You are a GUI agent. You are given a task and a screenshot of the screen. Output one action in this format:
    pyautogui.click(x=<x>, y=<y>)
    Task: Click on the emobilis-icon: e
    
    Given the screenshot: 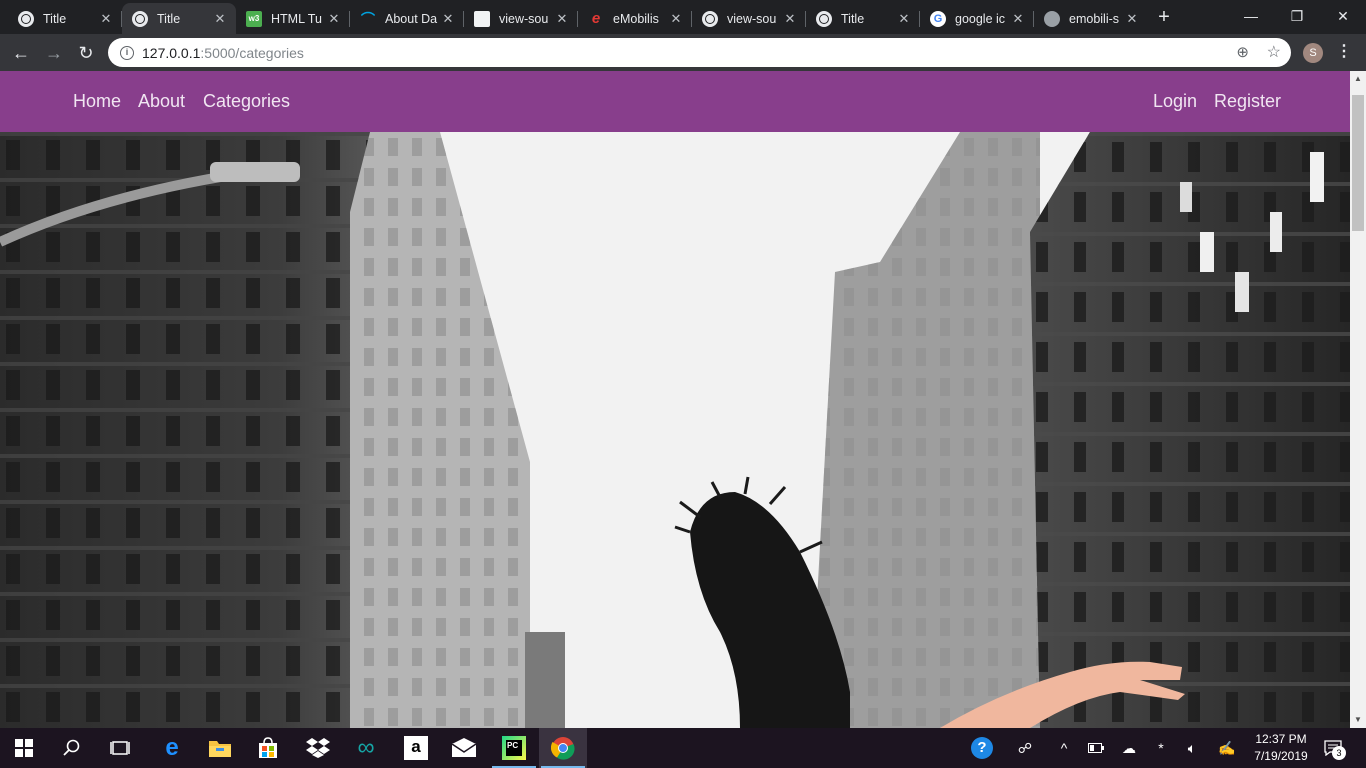 What is the action you would take?
    pyautogui.click(x=596, y=18)
    